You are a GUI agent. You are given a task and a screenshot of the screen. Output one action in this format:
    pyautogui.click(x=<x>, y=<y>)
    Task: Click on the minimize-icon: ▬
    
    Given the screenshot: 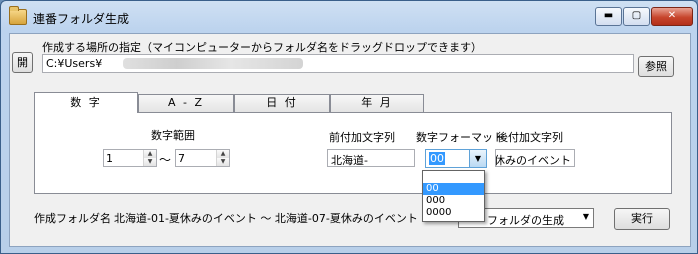 What is the action you would take?
    pyautogui.click(x=608, y=15)
    